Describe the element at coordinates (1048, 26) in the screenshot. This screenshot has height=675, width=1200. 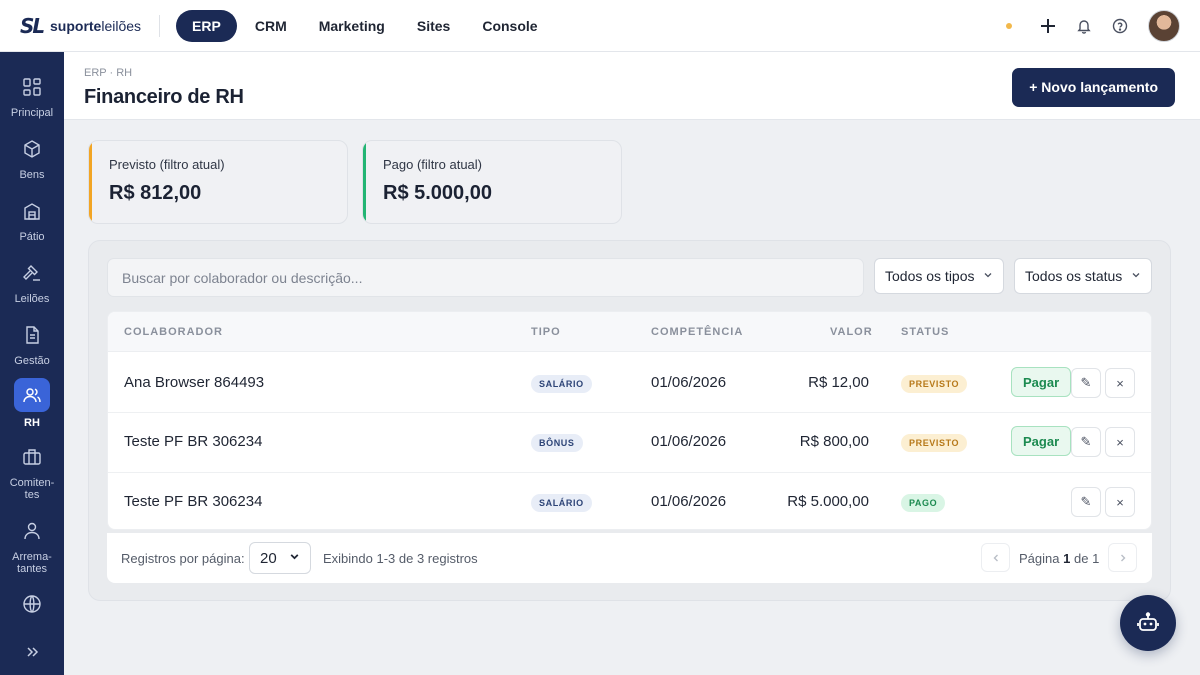
I see `plus-icon` at that location.